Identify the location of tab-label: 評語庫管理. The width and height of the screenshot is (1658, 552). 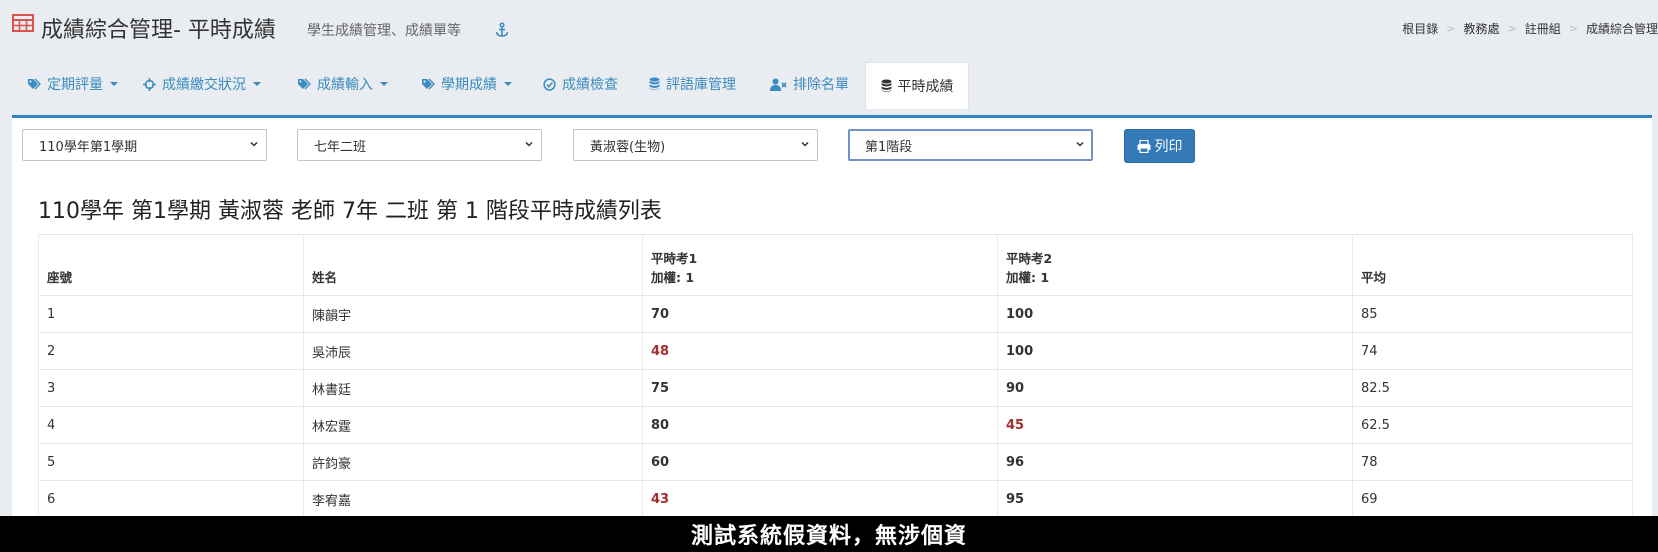
(701, 85).